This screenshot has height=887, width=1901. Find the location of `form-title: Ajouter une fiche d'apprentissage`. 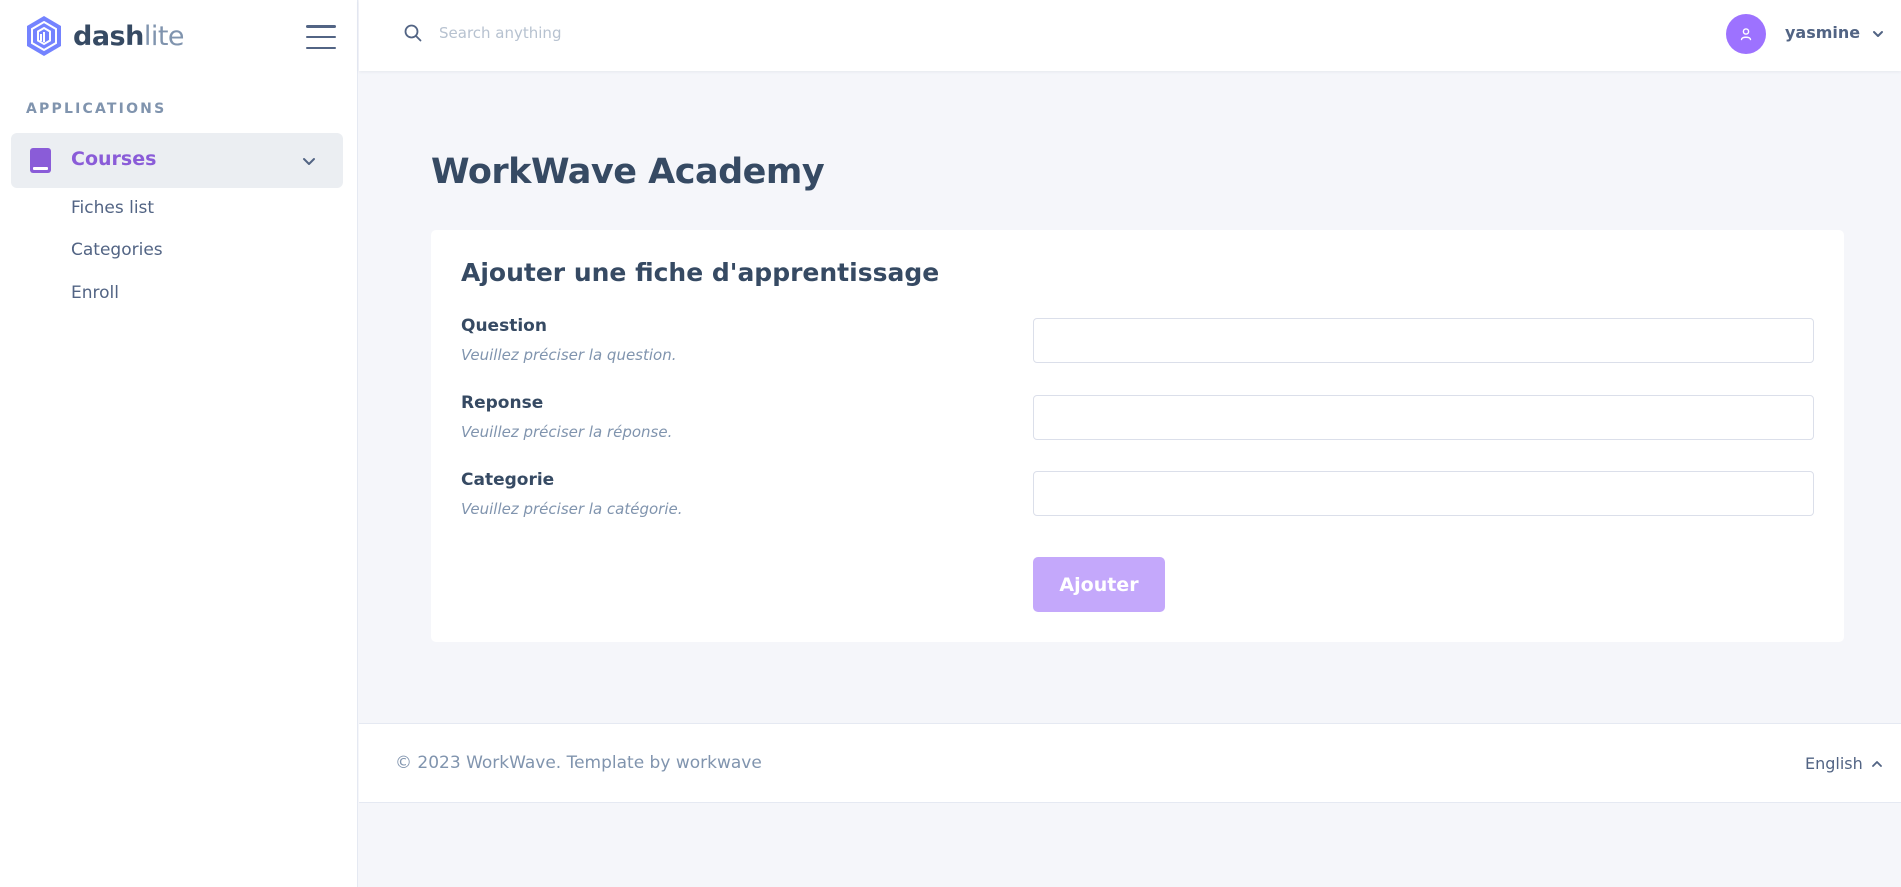

form-title: Ajouter une fiche d'apprentissage is located at coordinates (700, 272).